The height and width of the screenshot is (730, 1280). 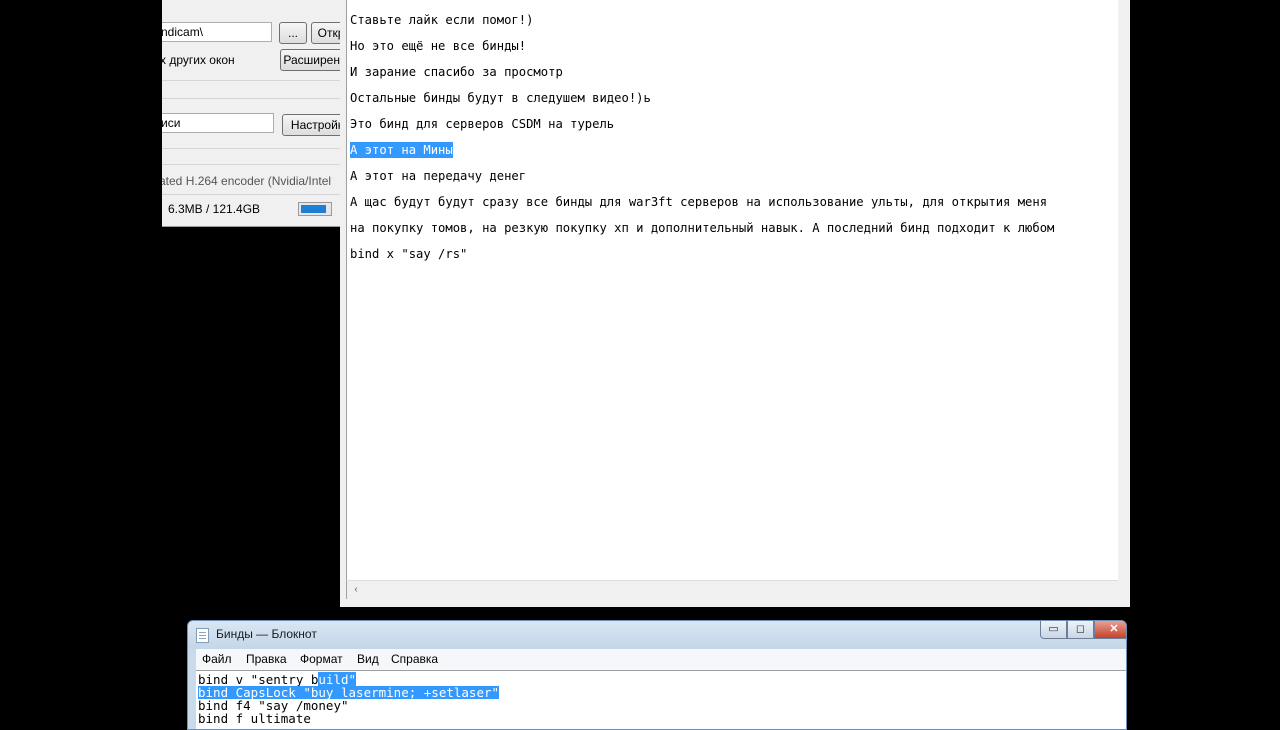 I want to click on title-bar: Бинды — Блокнот ▭ ◻ ✕, so click(x=657, y=635).